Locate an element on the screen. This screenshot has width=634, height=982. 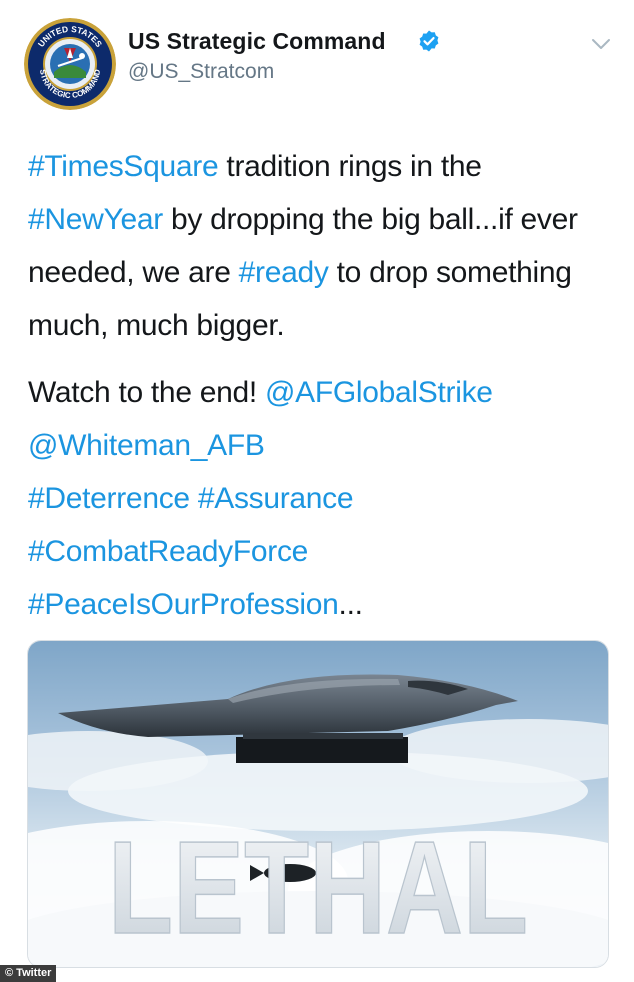
verified-badge-icon is located at coordinates (429, 41).